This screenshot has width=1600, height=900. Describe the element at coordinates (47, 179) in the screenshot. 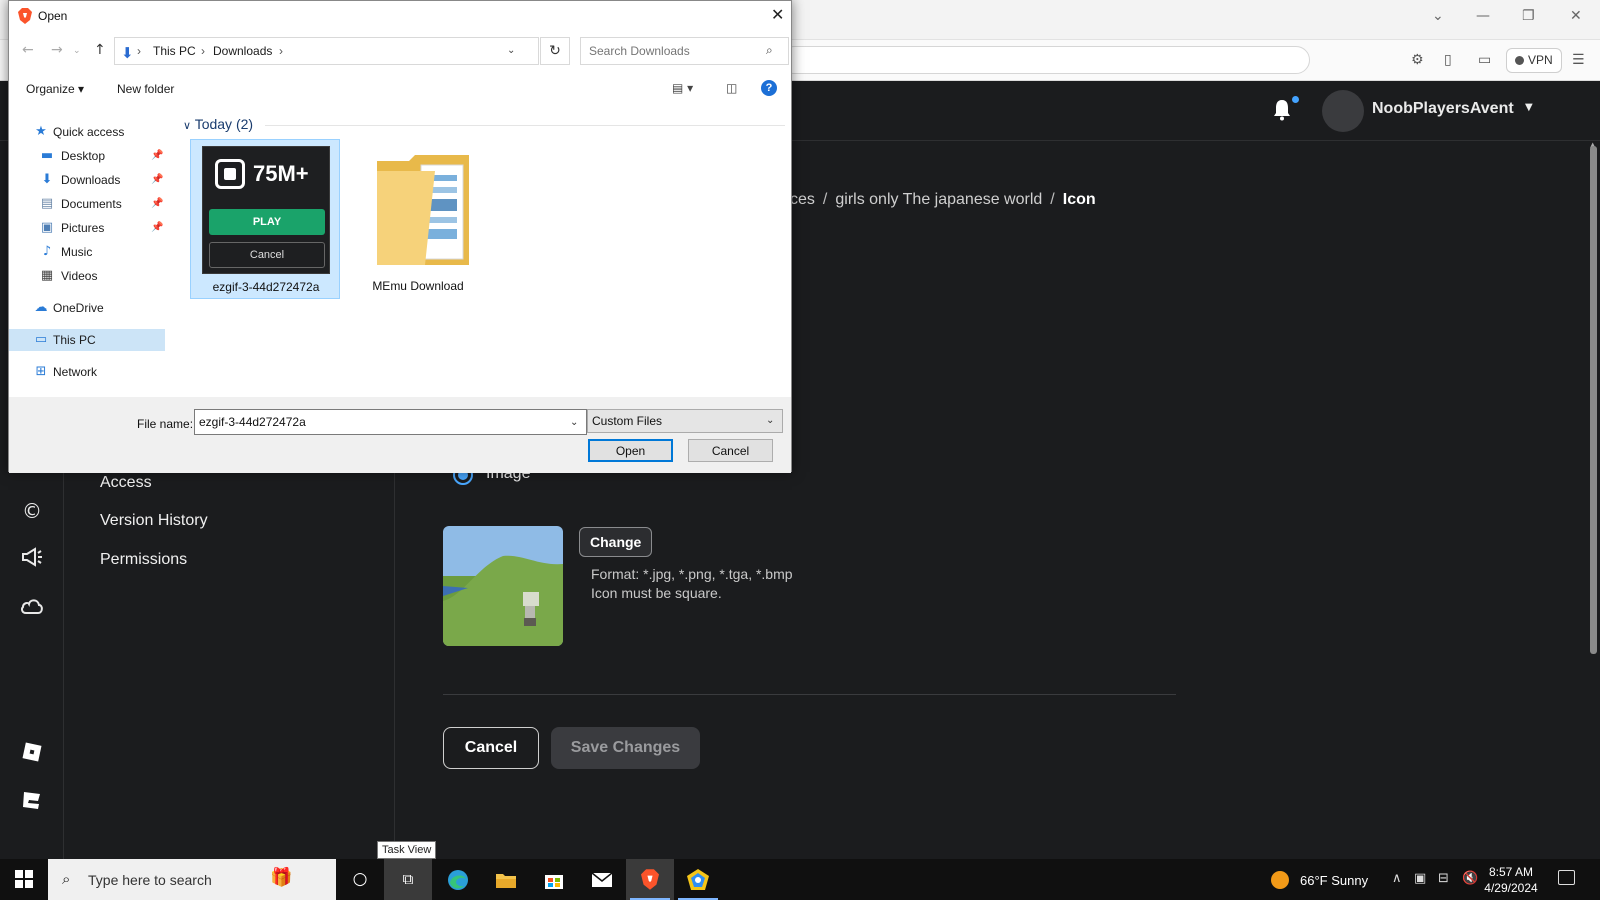

I see `downloads-icon: ⬇` at that location.